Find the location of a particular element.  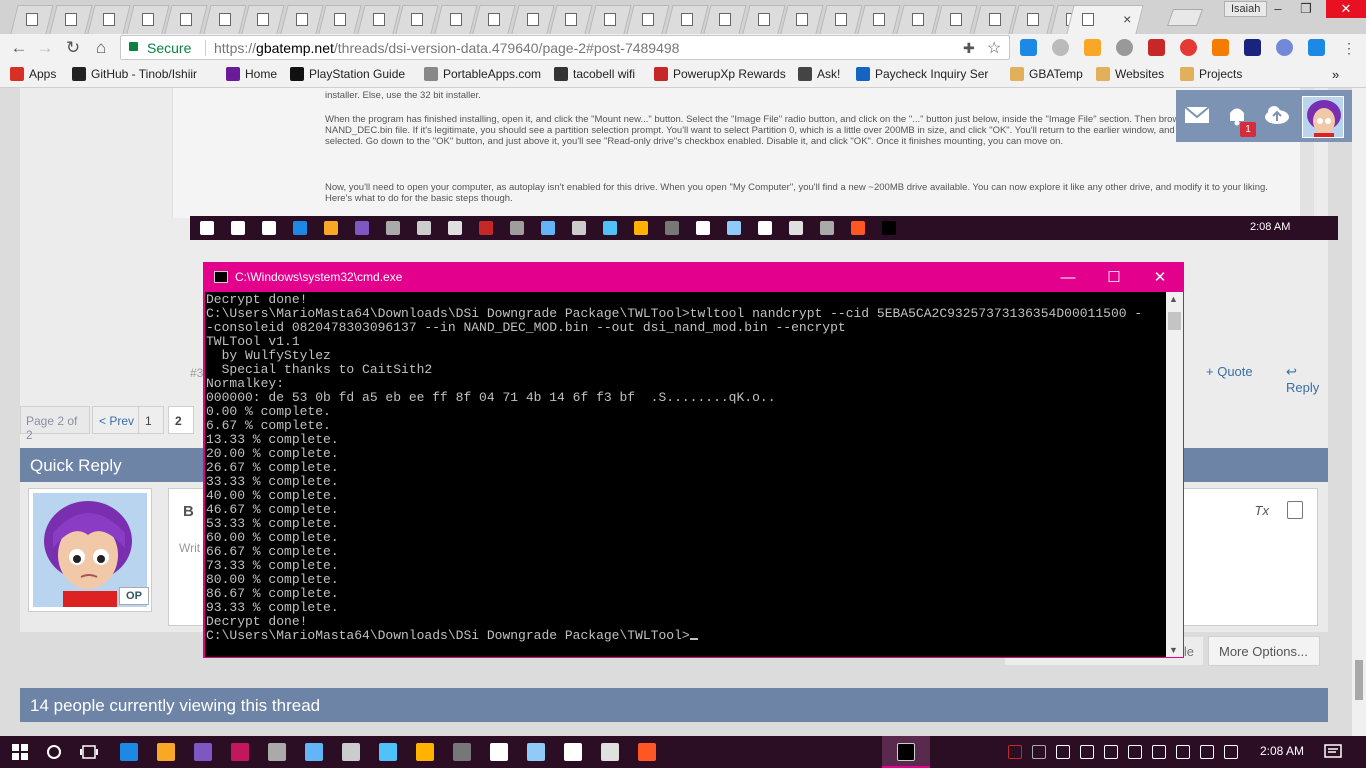

cmd-maximize-button: ☐ is located at coordinates (1114, 277).